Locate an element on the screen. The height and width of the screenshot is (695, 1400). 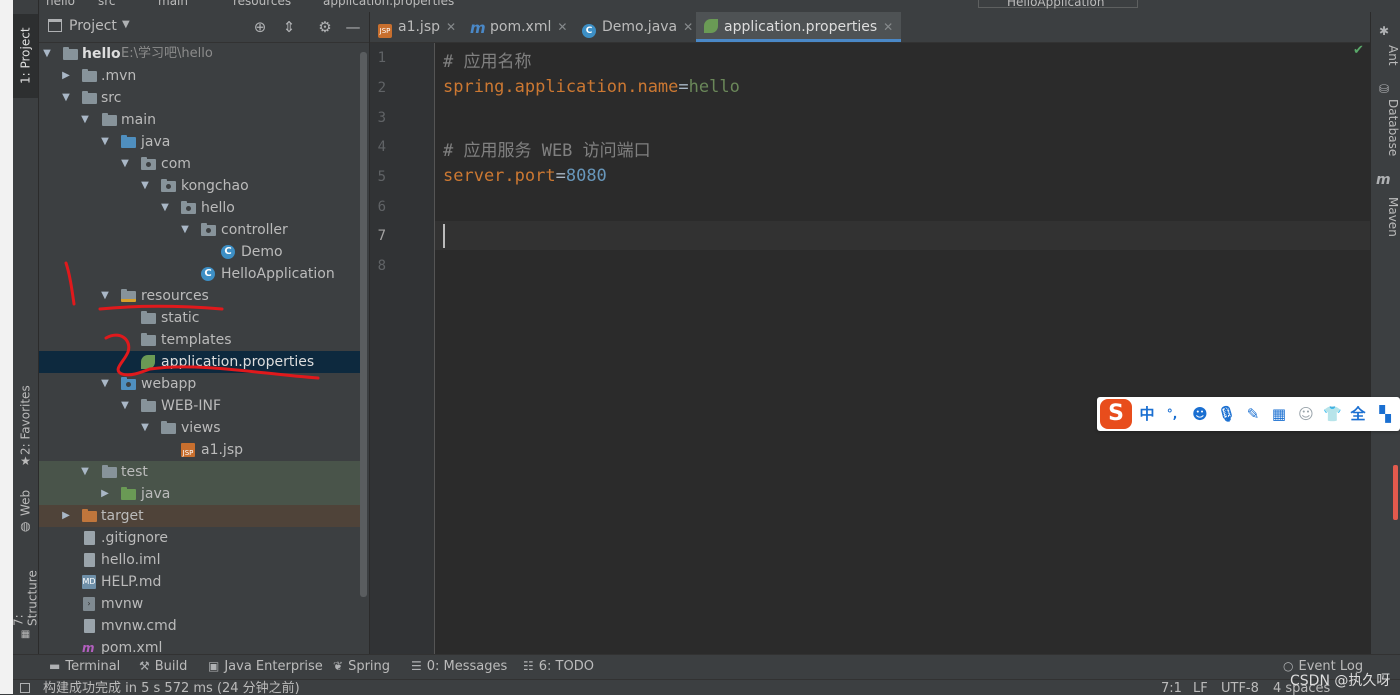
run-config-select: HelloApplication is located at coordinates (1058, 4).